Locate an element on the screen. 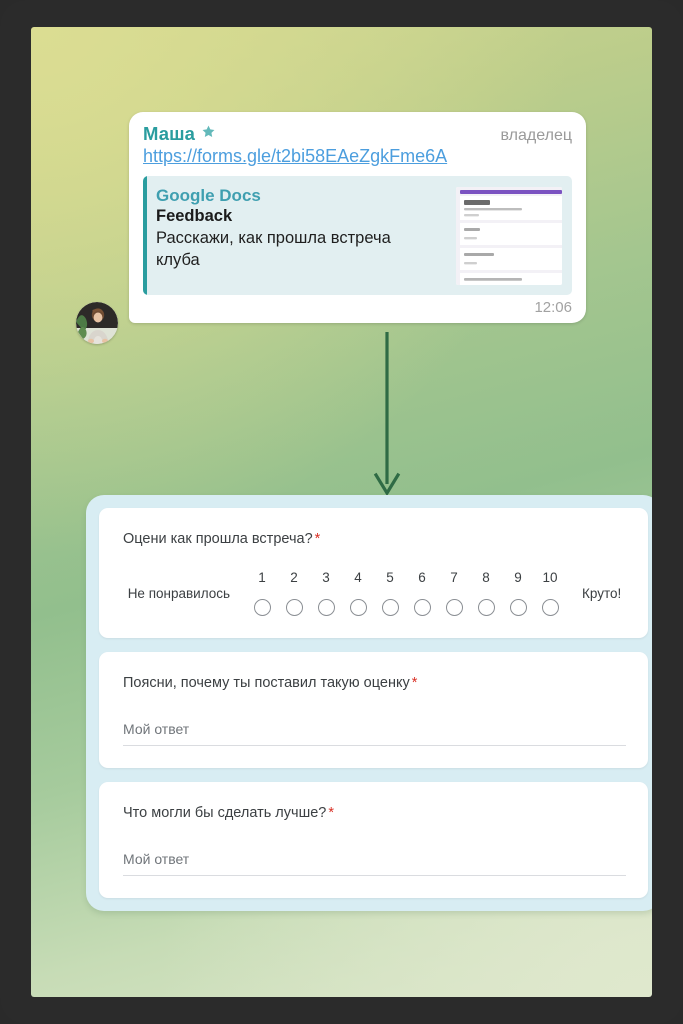 This screenshot has width=683, height=1024. answer-input-2: Мой ответ is located at coordinates (374, 733).